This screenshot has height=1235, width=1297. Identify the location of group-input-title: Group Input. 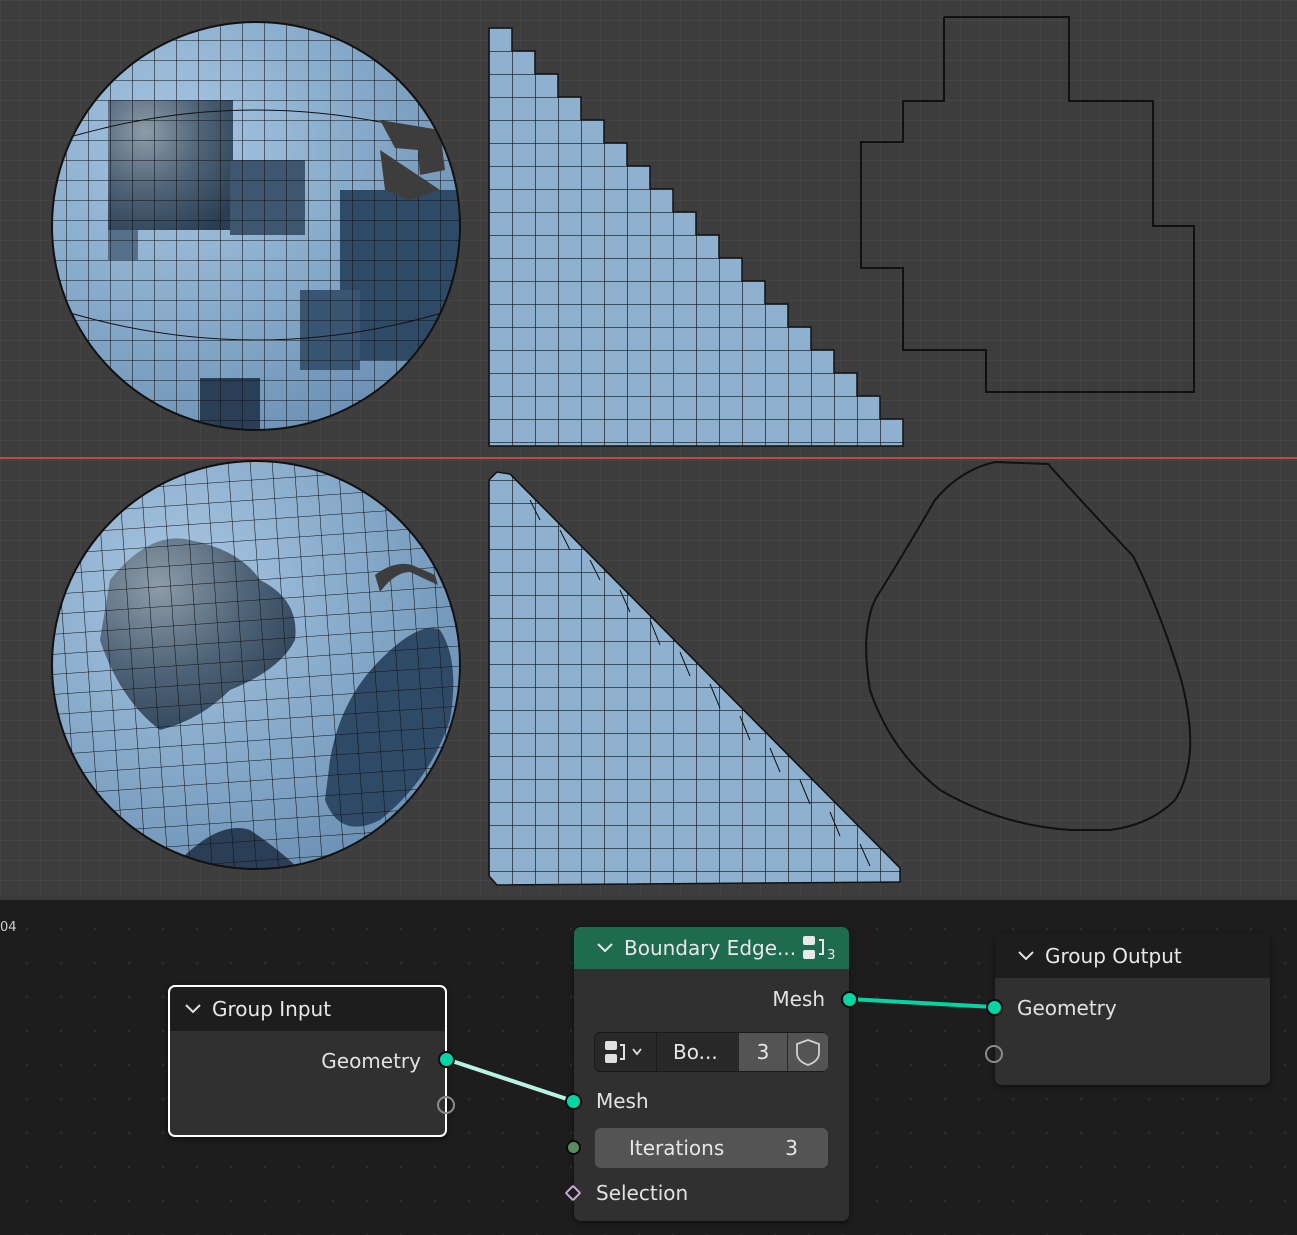
(272, 1009).